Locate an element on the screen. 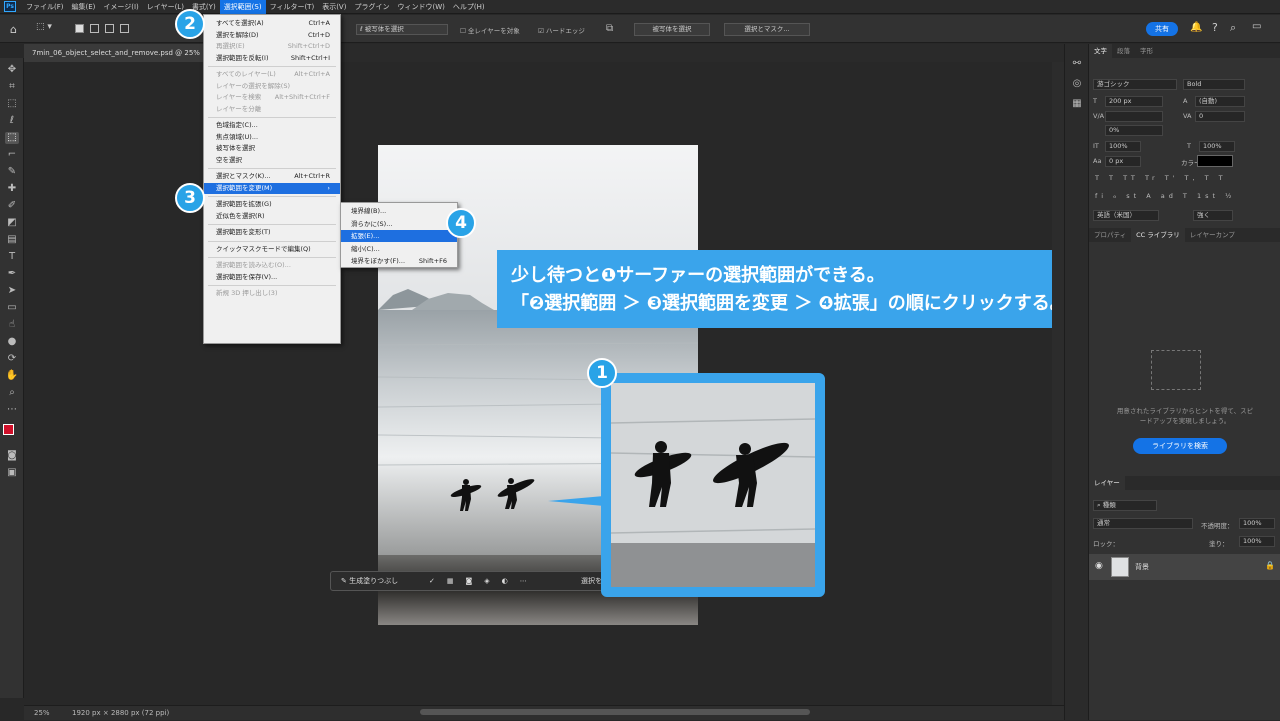  select-action-icons: ✓▦◙◈◐⋯ is located at coordinates (484, 581).